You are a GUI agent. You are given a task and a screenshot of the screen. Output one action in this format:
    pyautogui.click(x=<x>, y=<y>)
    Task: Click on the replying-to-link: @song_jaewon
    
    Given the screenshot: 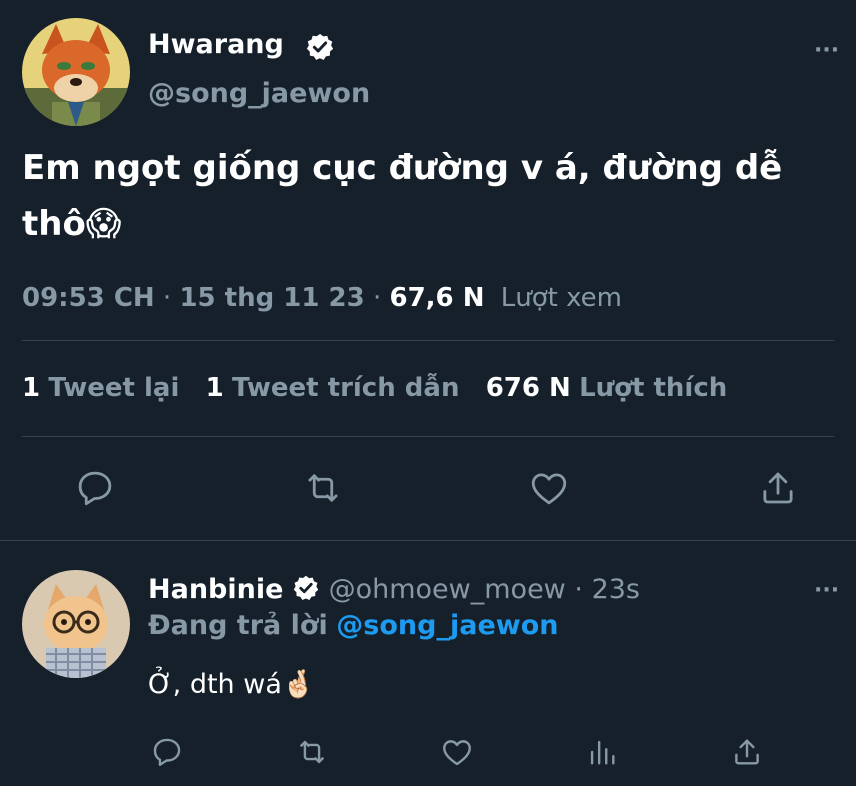 What is the action you would take?
    pyautogui.click(x=447, y=625)
    